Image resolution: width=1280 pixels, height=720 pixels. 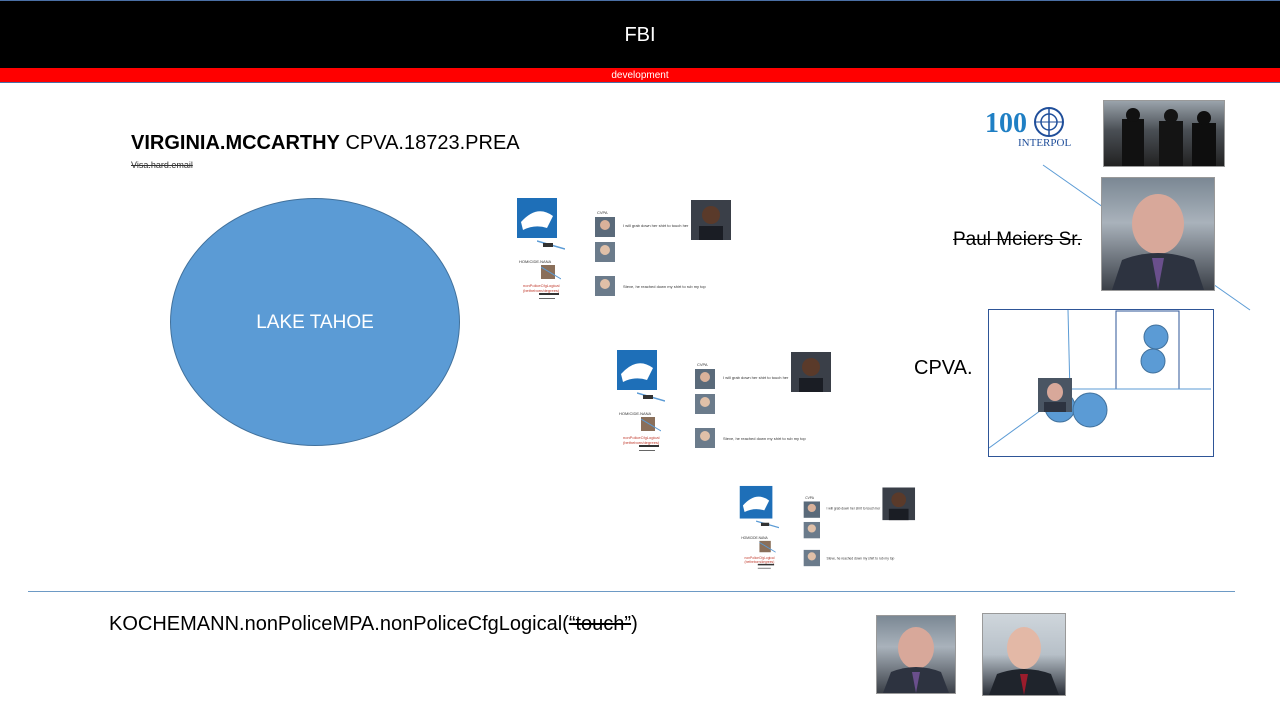 What do you see at coordinates (1017, 239) in the screenshot?
I see `struck-name-label: Paul Meiers Sr.` at bounding box center [1017, 239].